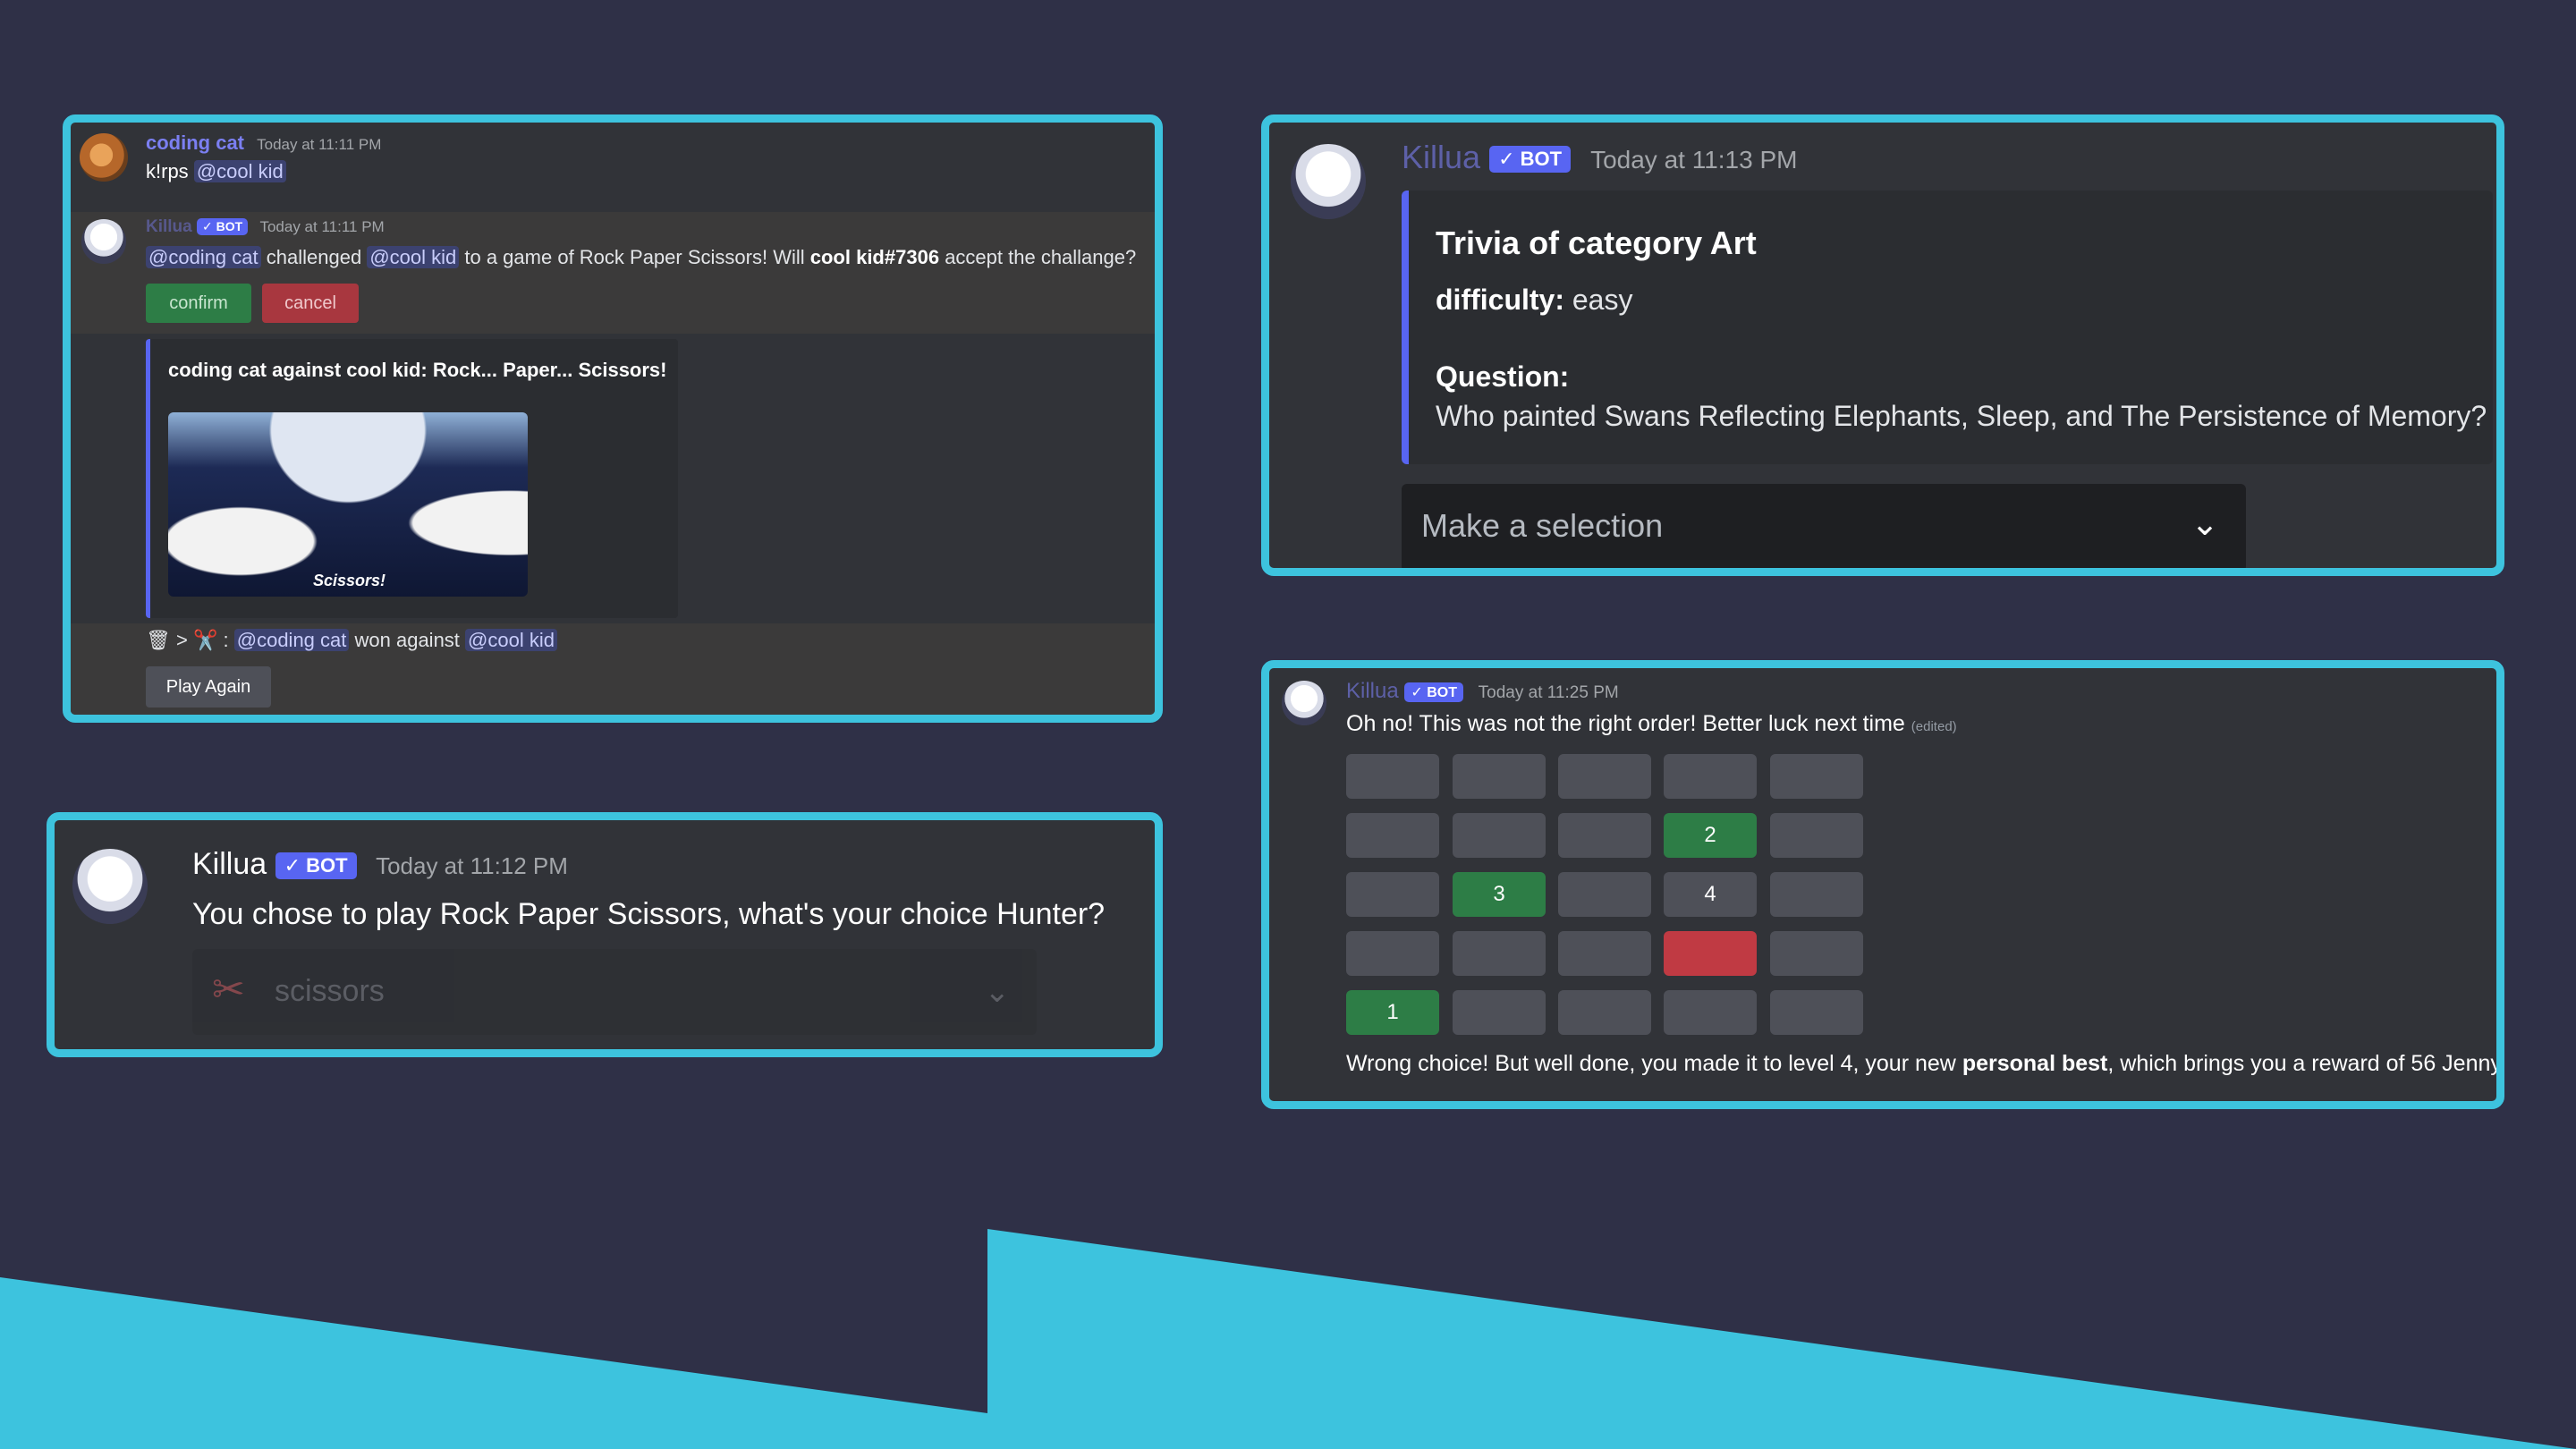  I want to click on difficulty-value: easy, so click(1602, 300).